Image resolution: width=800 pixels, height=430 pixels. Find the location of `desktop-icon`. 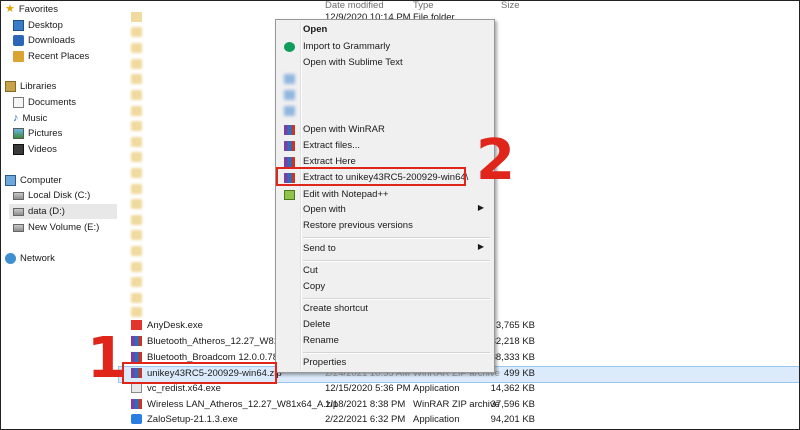

desktop-icon is located at coordinates (18, 25).